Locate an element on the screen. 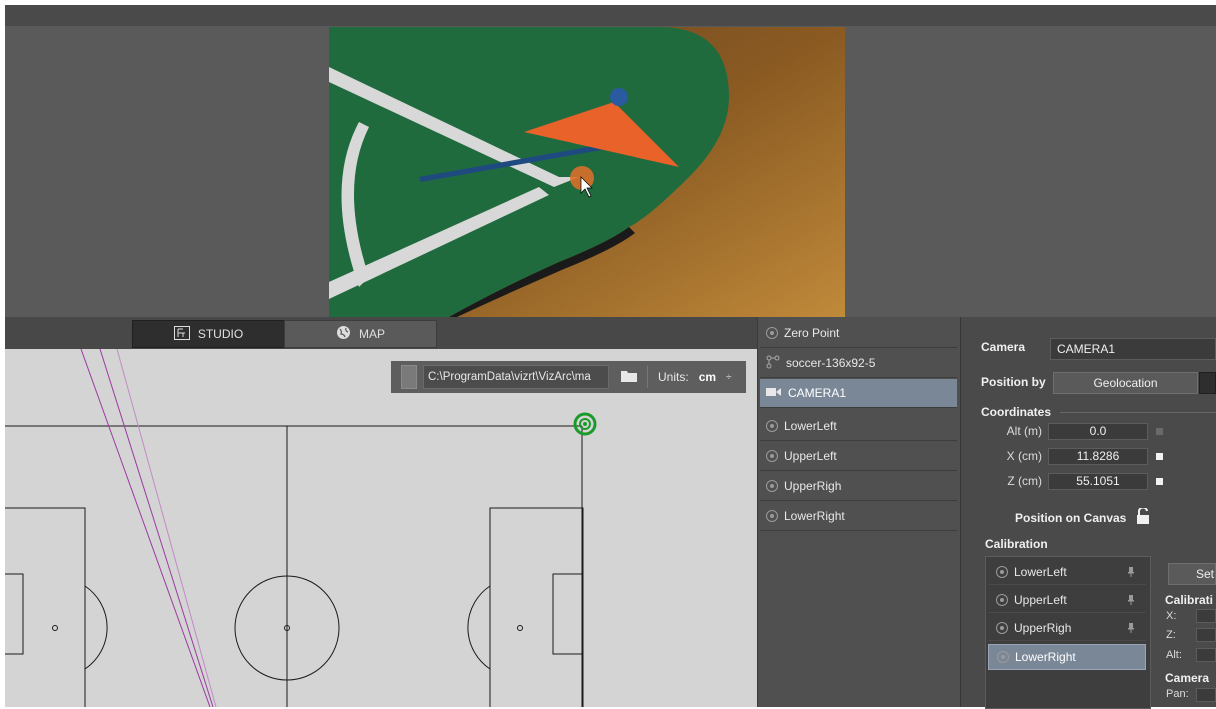 This screenshot has height=709, width=1216. pan-input is located at coordinates (1206, 695).